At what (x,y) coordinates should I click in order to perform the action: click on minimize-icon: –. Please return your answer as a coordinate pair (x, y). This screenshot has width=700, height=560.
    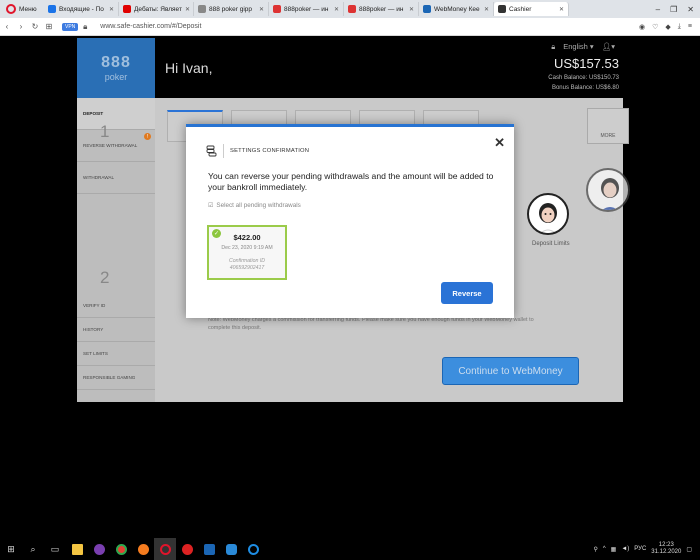
    Looking at the image, I should click on (658, 9).